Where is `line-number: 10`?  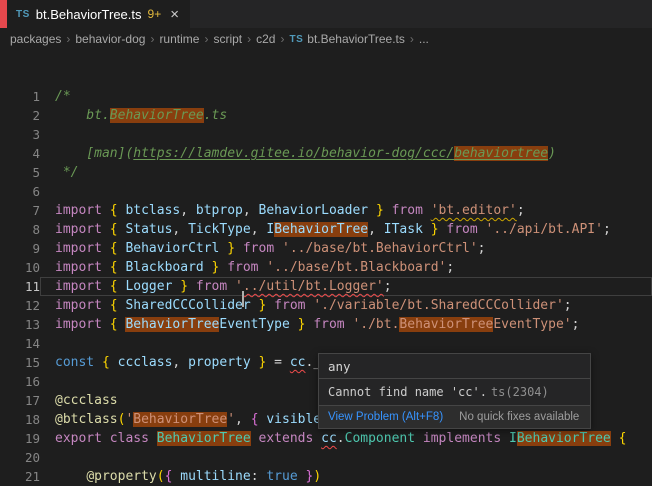
line-number: 10 is located at coordinates (32, 267).